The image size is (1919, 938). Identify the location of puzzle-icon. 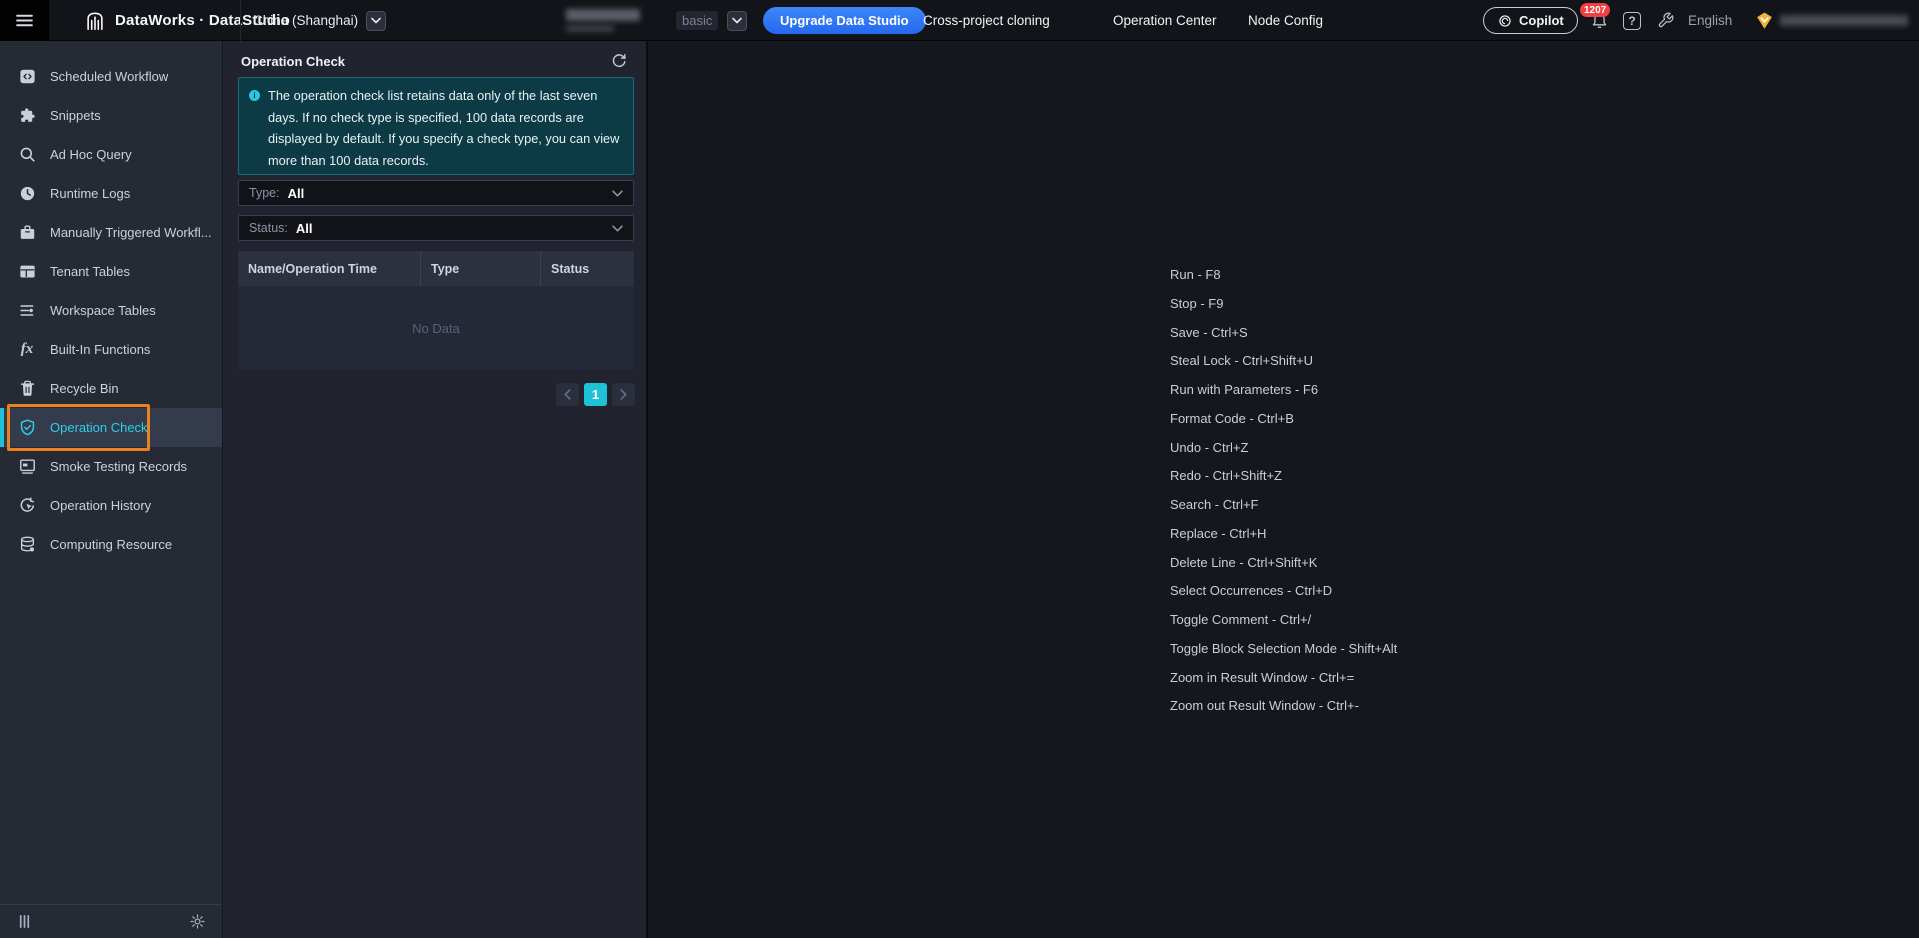
(27, 115).